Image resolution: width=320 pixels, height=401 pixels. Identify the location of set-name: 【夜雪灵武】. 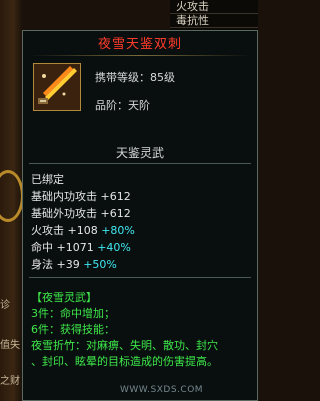
(64, 297).